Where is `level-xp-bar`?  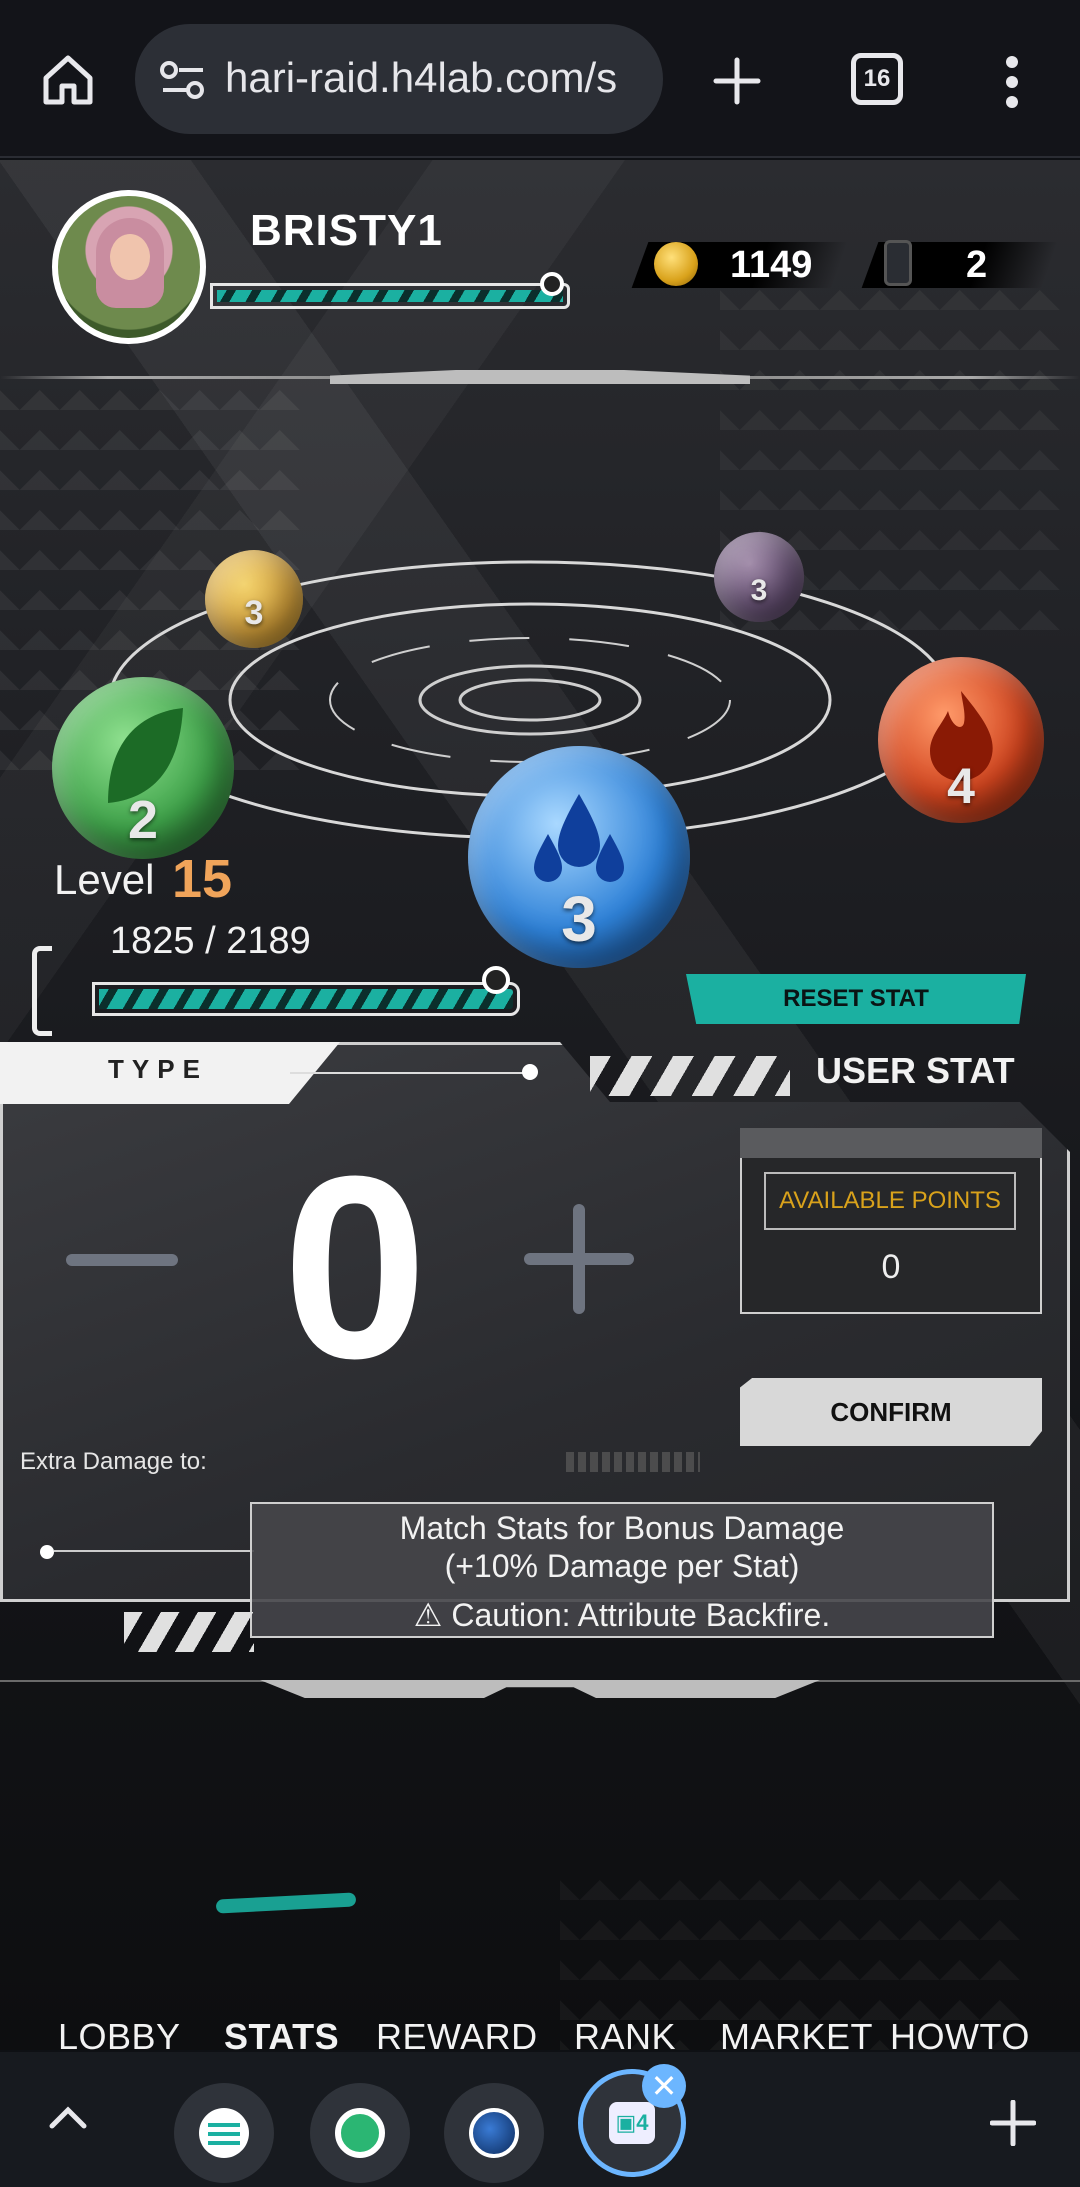
level-xp-bar is located at coordinates (306, 999).